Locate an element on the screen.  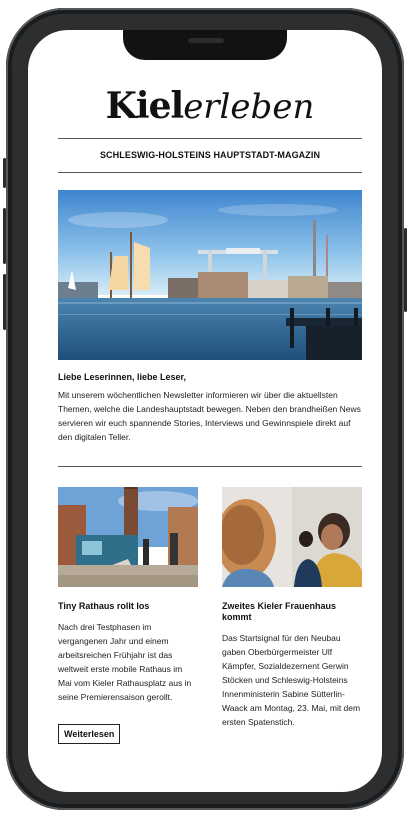
mute-switch is located at coordinates (4, 173).